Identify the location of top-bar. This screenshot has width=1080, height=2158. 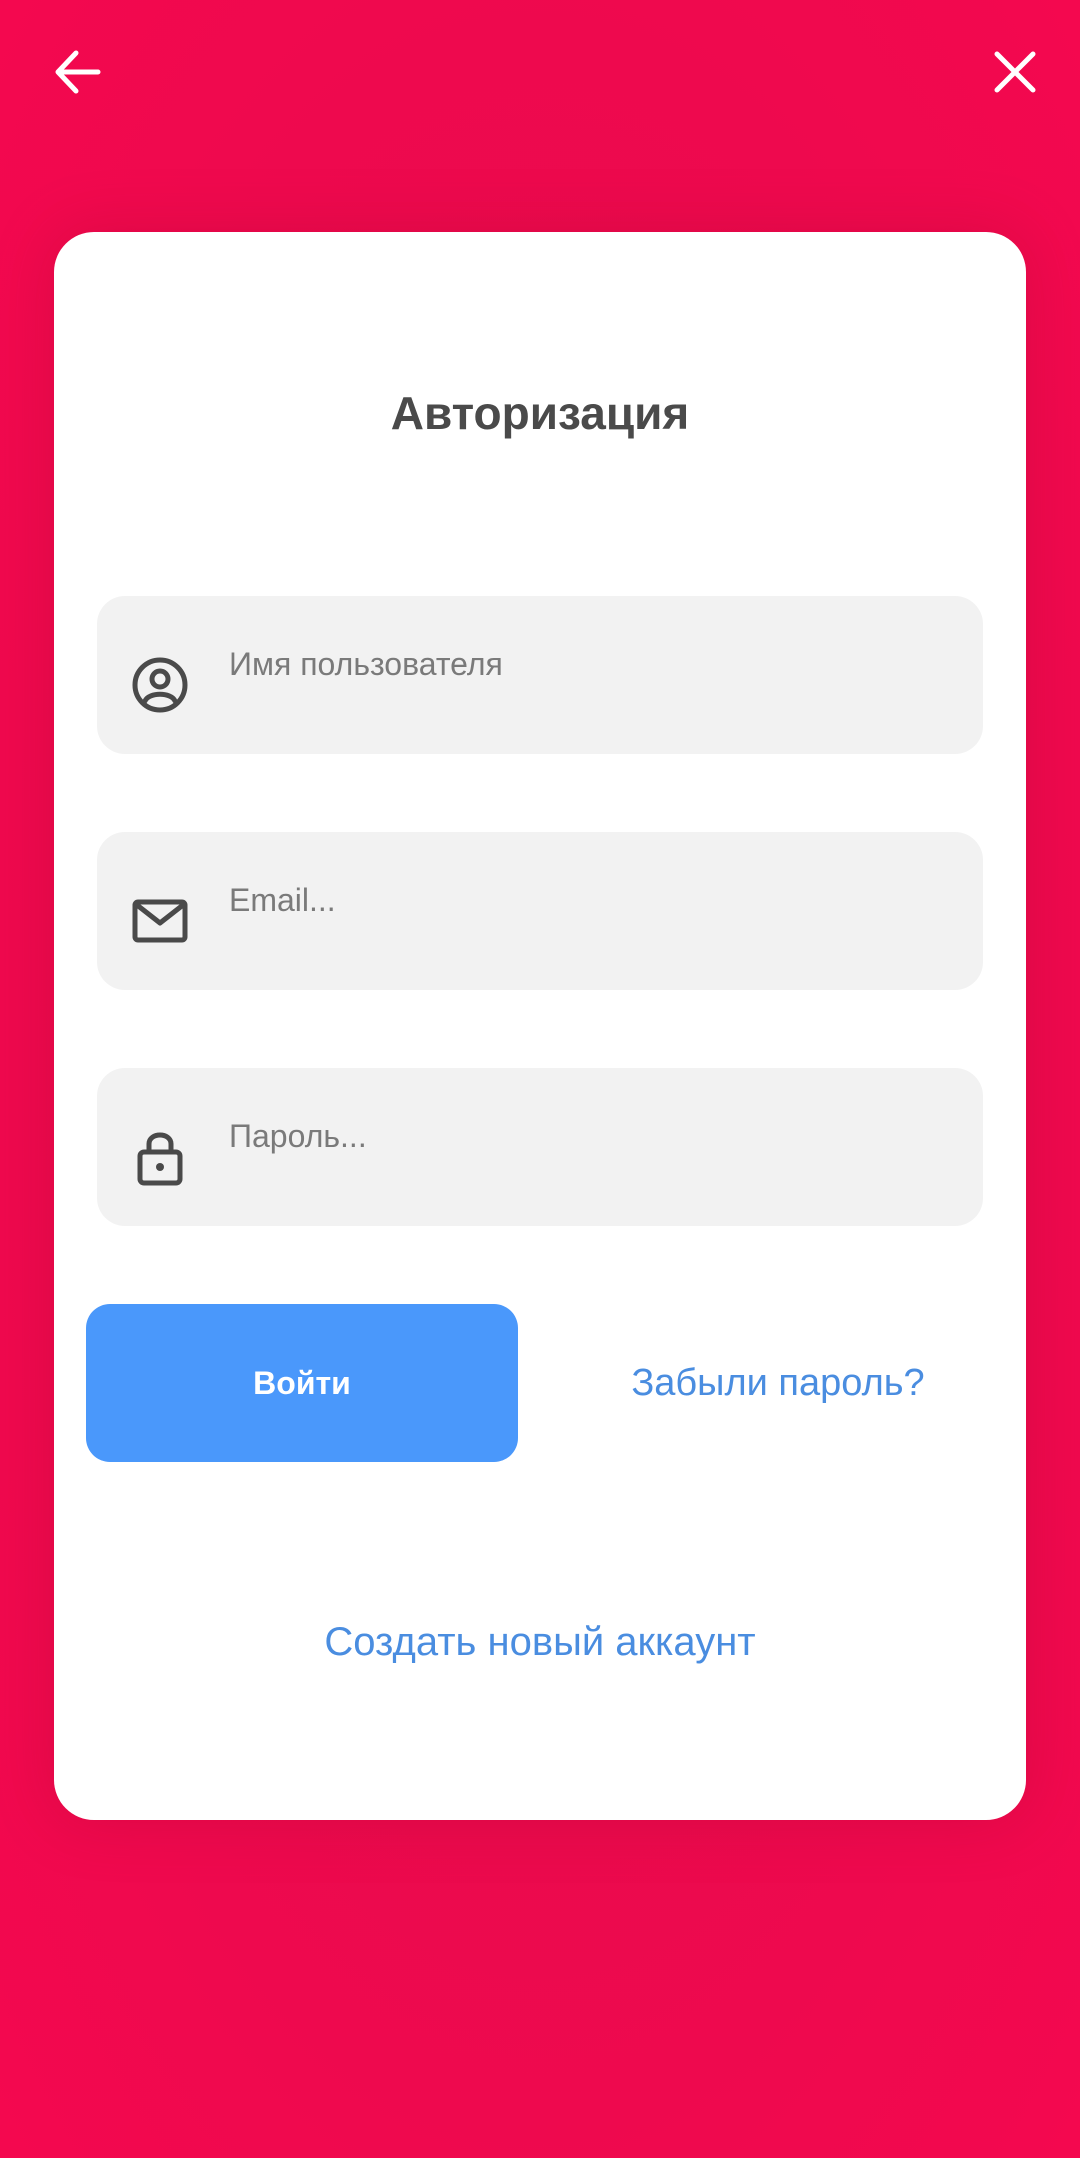
(540, 75).